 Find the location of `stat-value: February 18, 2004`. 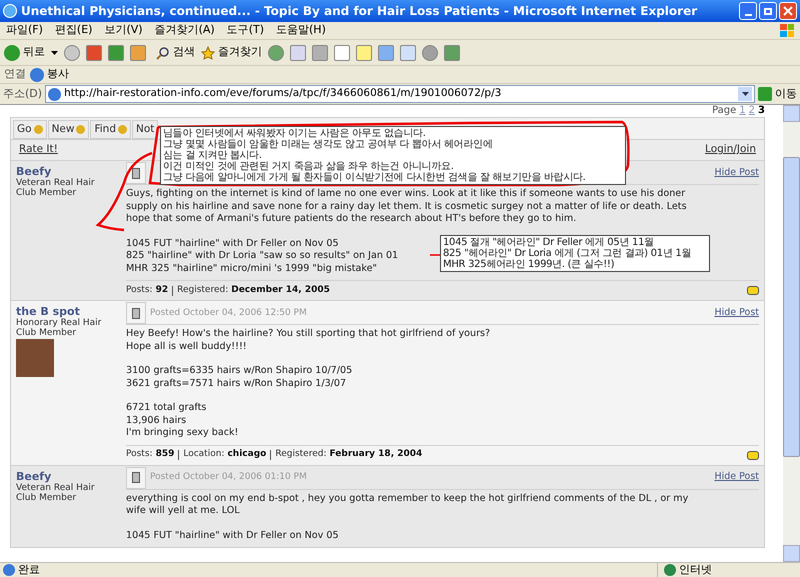

stat-value: February 18, 2004 is located at coordinates (375, 455).